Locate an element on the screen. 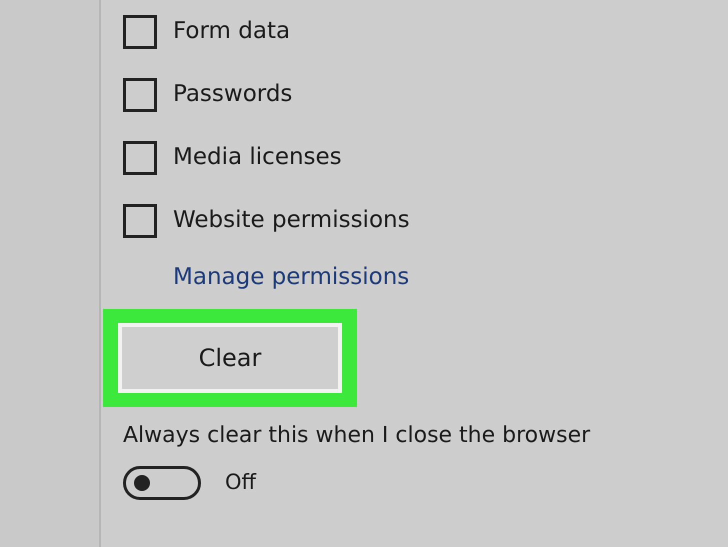  checkbox-label: Form data is located at coordinates (231, 31).